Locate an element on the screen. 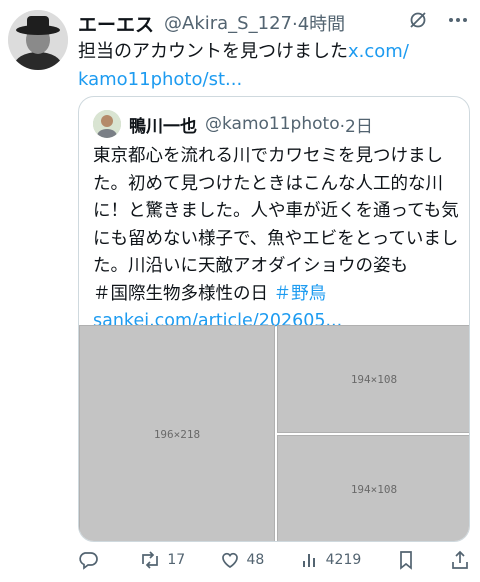  views-count: 4219 is located at coordinates (343, 560).